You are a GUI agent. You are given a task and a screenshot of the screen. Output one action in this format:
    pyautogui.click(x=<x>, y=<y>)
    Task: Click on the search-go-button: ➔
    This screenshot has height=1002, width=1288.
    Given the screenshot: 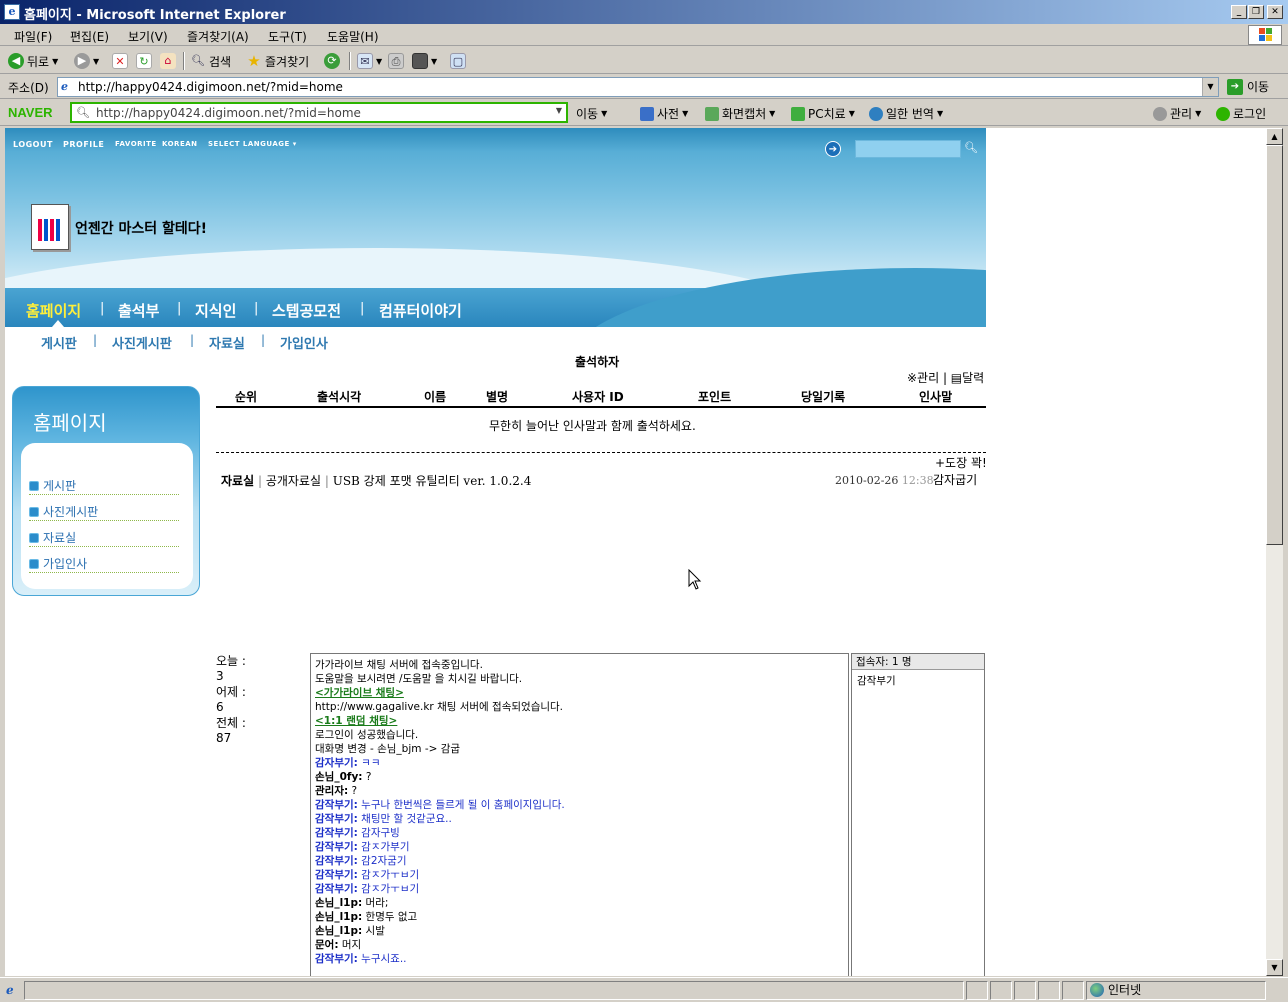 What is the action you would take?
    pyautogui.click(x=833, y=149)
    